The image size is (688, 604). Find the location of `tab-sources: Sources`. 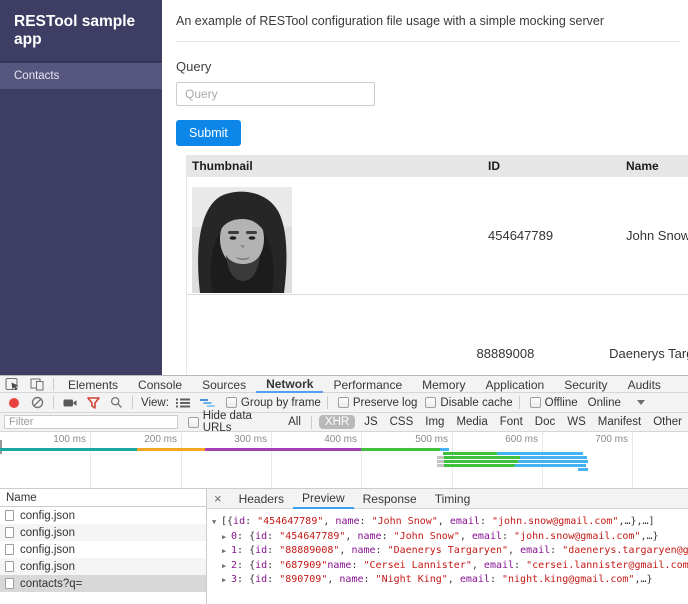

tab-sources: Sources is located at coordinates (224, 384).